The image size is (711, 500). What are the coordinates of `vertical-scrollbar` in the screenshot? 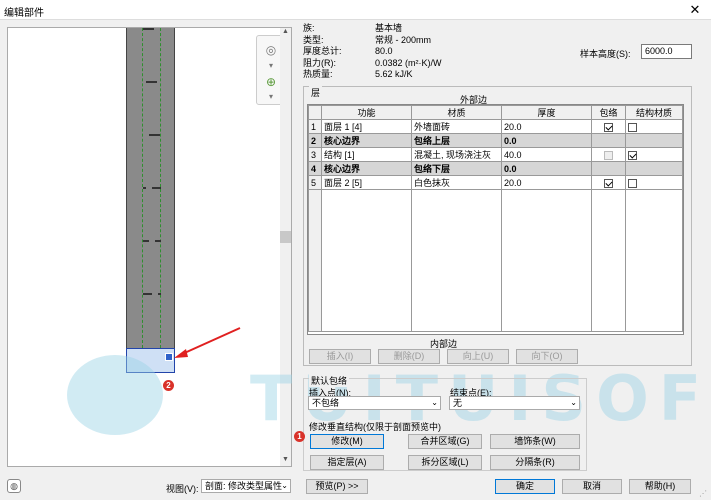 It's located at (285, 247).